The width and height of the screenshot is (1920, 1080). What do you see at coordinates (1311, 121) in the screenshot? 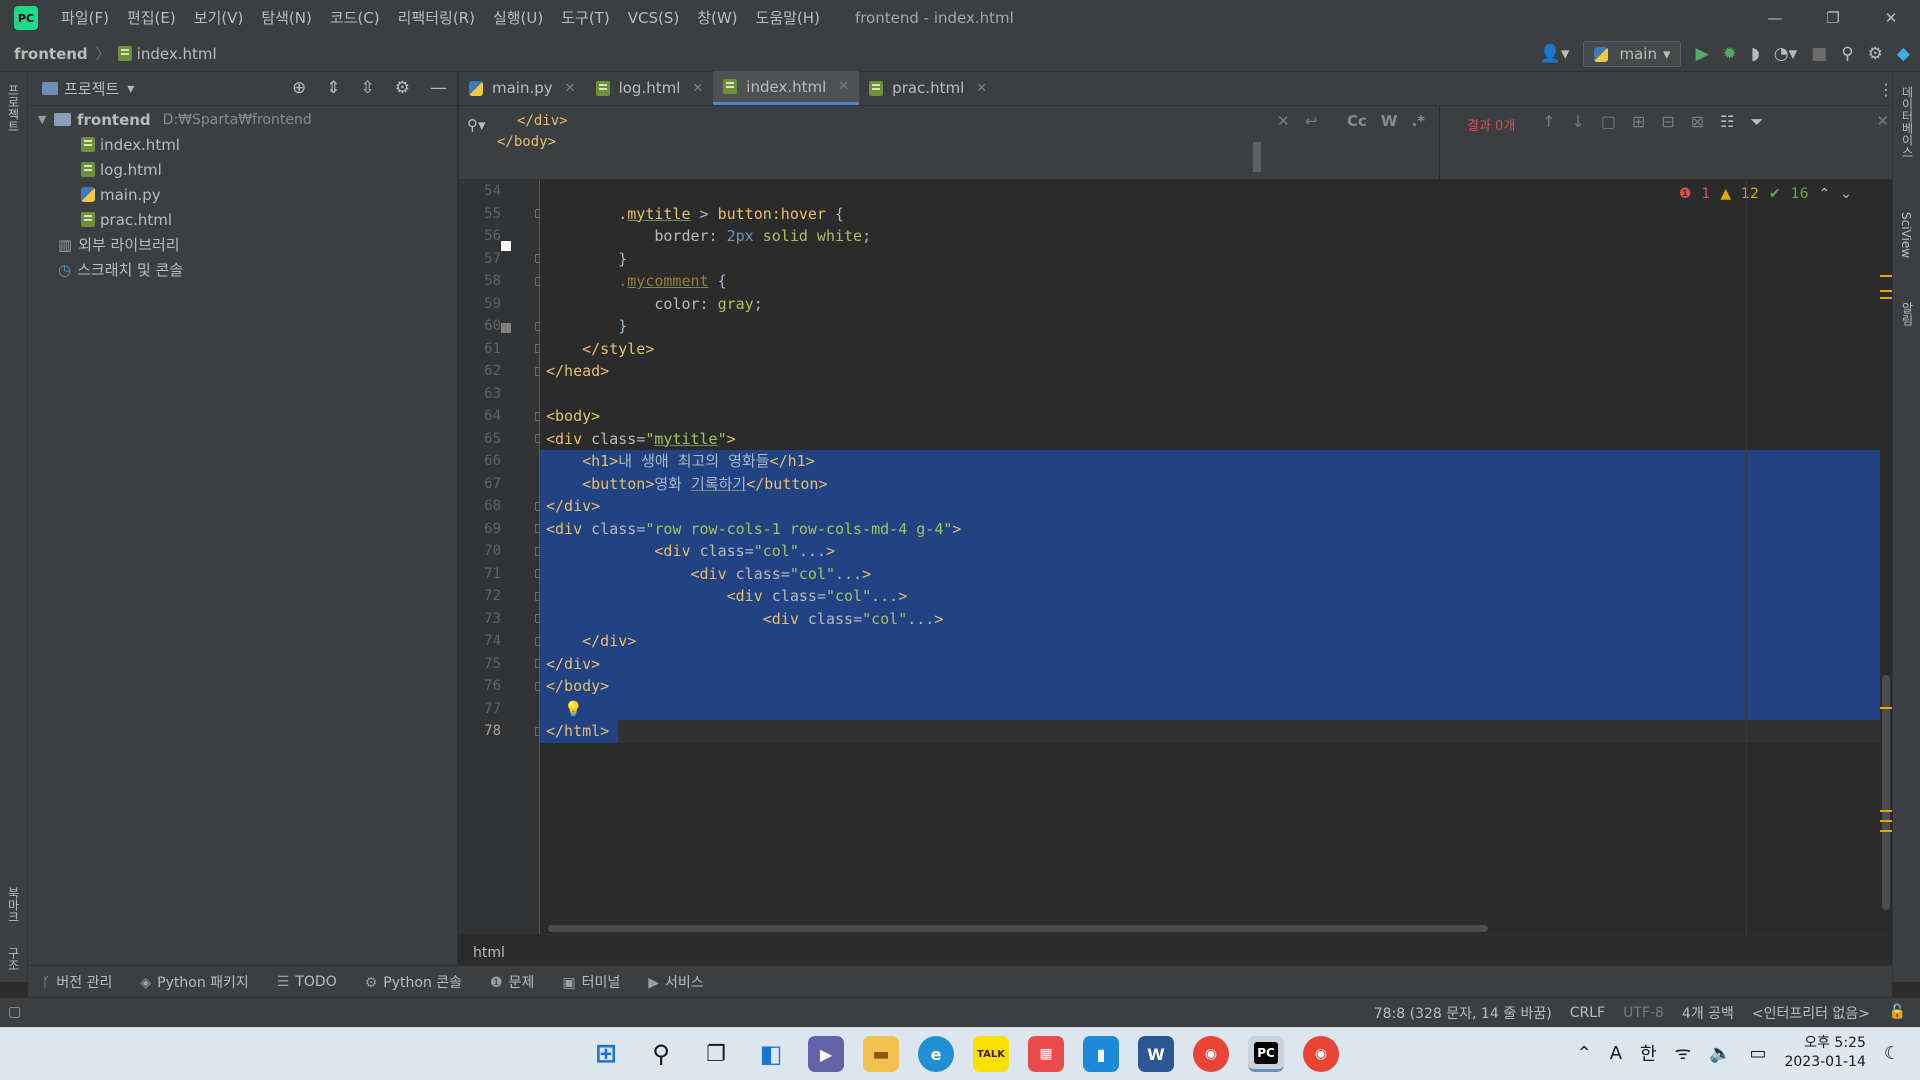
I see `new-line-icon: ↩` at bounding box center [1311, 121].